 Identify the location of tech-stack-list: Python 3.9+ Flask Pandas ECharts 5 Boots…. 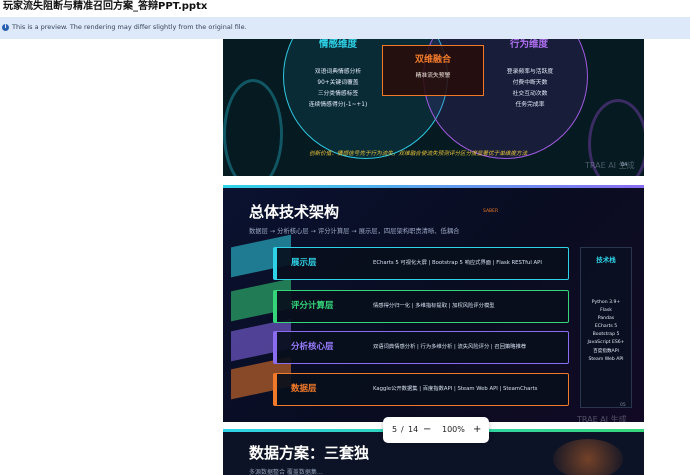
(606, 331).